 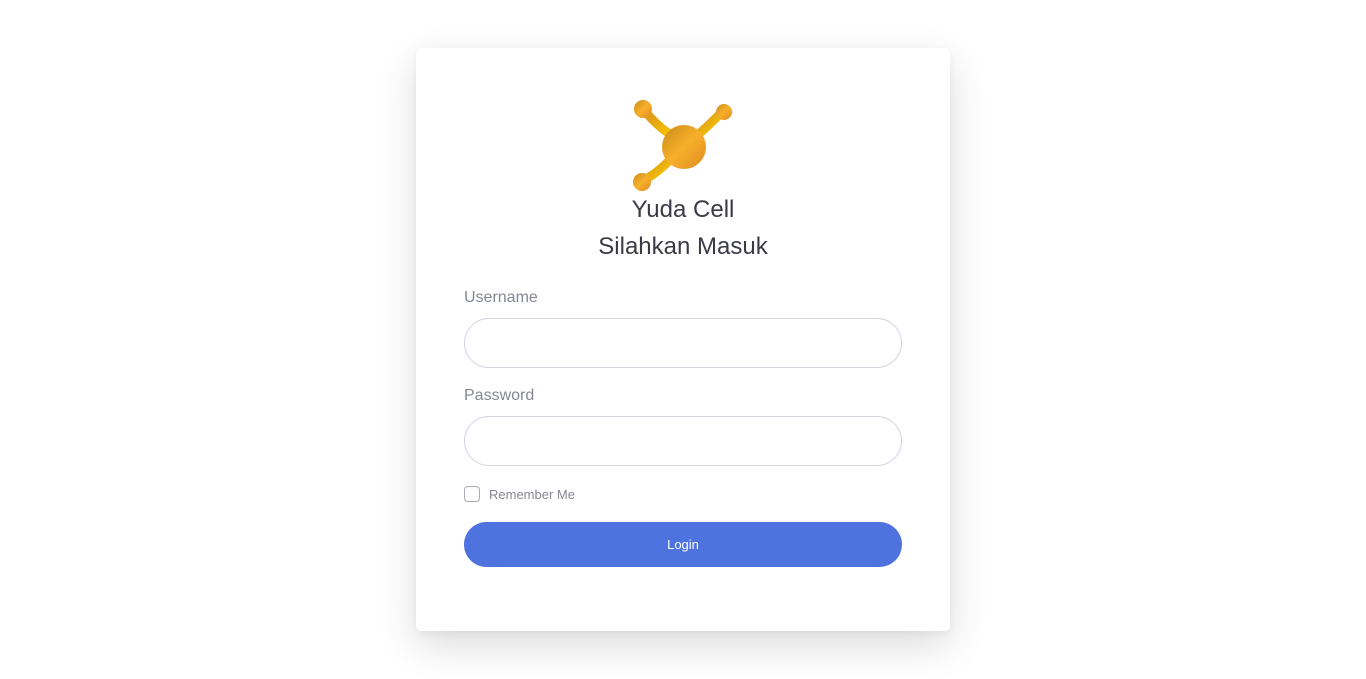 What do you see at coordinates (683, 544) in the screenshot?
I see `login-button: Login` at bounding box center [683, 544].